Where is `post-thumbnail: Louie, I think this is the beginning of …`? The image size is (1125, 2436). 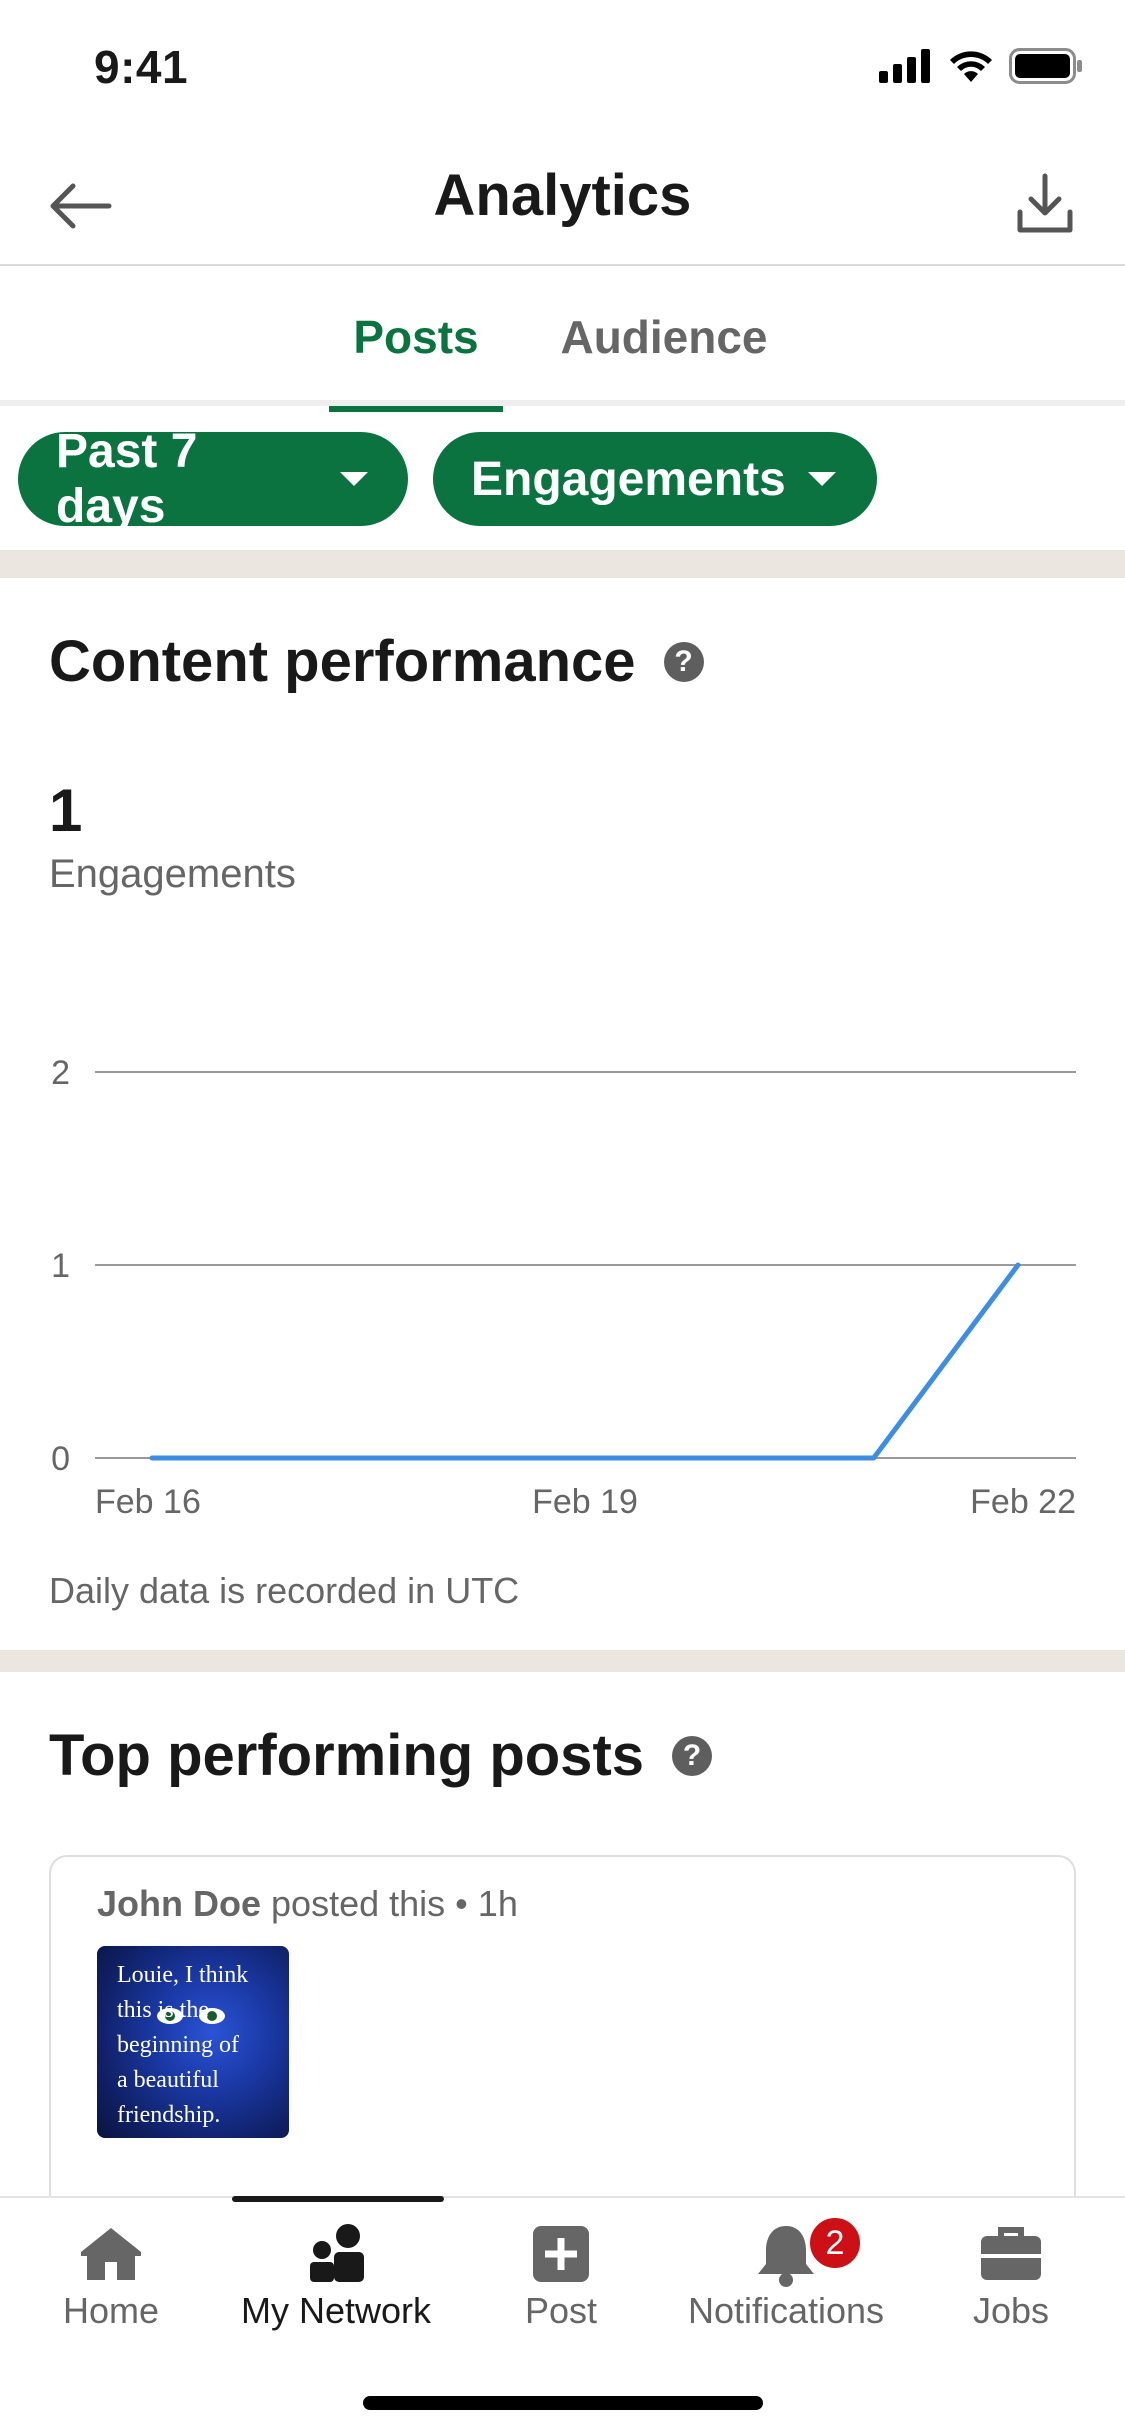
post-thumbnail: Louie, I think this is the beginning of … is located at coordinates (193, 2042).